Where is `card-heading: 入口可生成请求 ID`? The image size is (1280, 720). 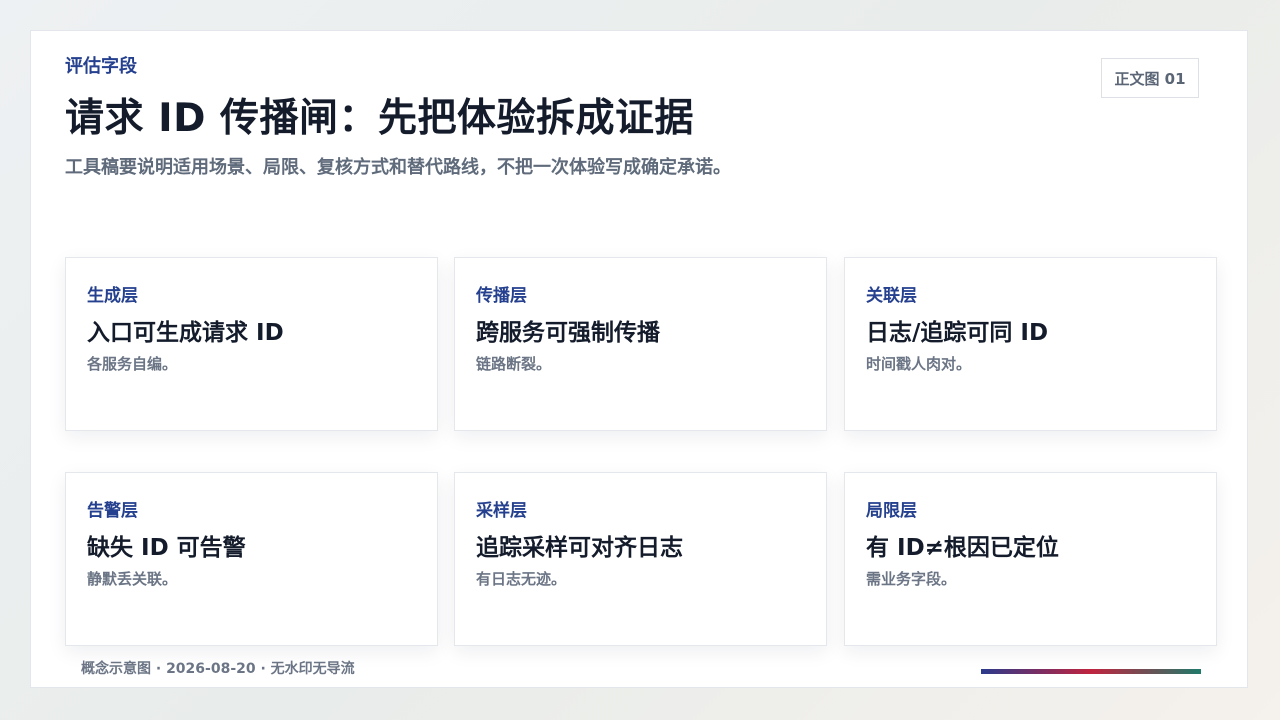 card-heading: 入口可生成请求 ID is located at coordinates (185, 333).